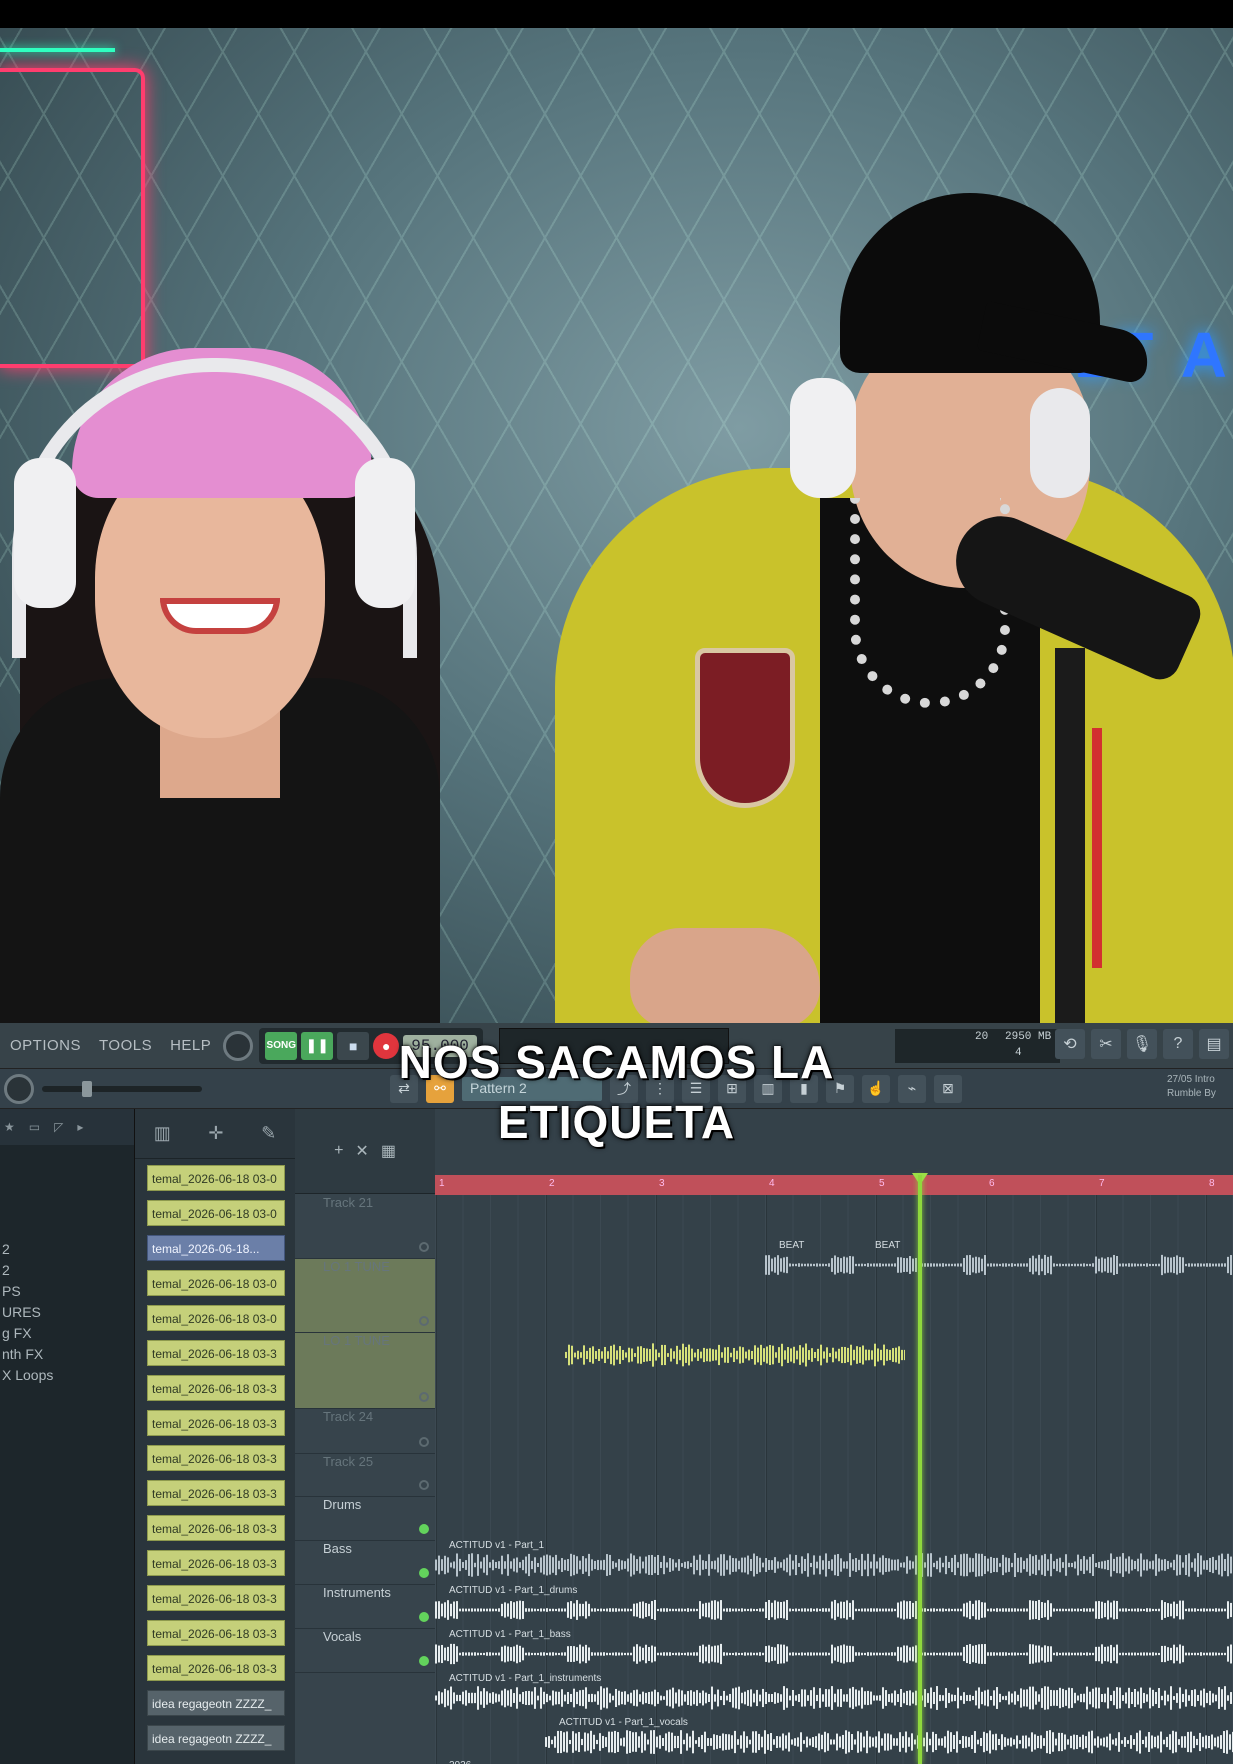 Image resolution: width=1233 pixels, height=1764 pixels. What do you see at coordinates (365, 1431) in the screenshot?
I see `track-header: Track 24` at bounding box center [365, 1431].